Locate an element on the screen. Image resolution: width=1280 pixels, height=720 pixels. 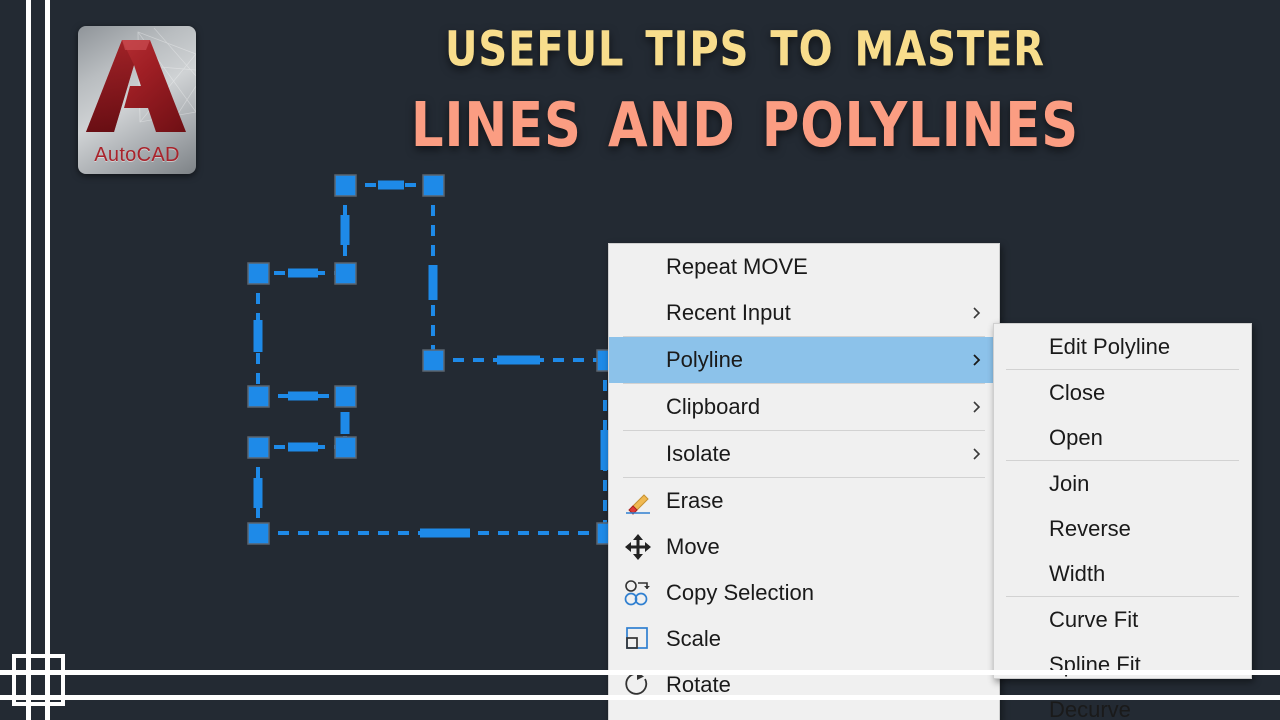
menu-item-erase: Erase is located at coordinates (804, 501).